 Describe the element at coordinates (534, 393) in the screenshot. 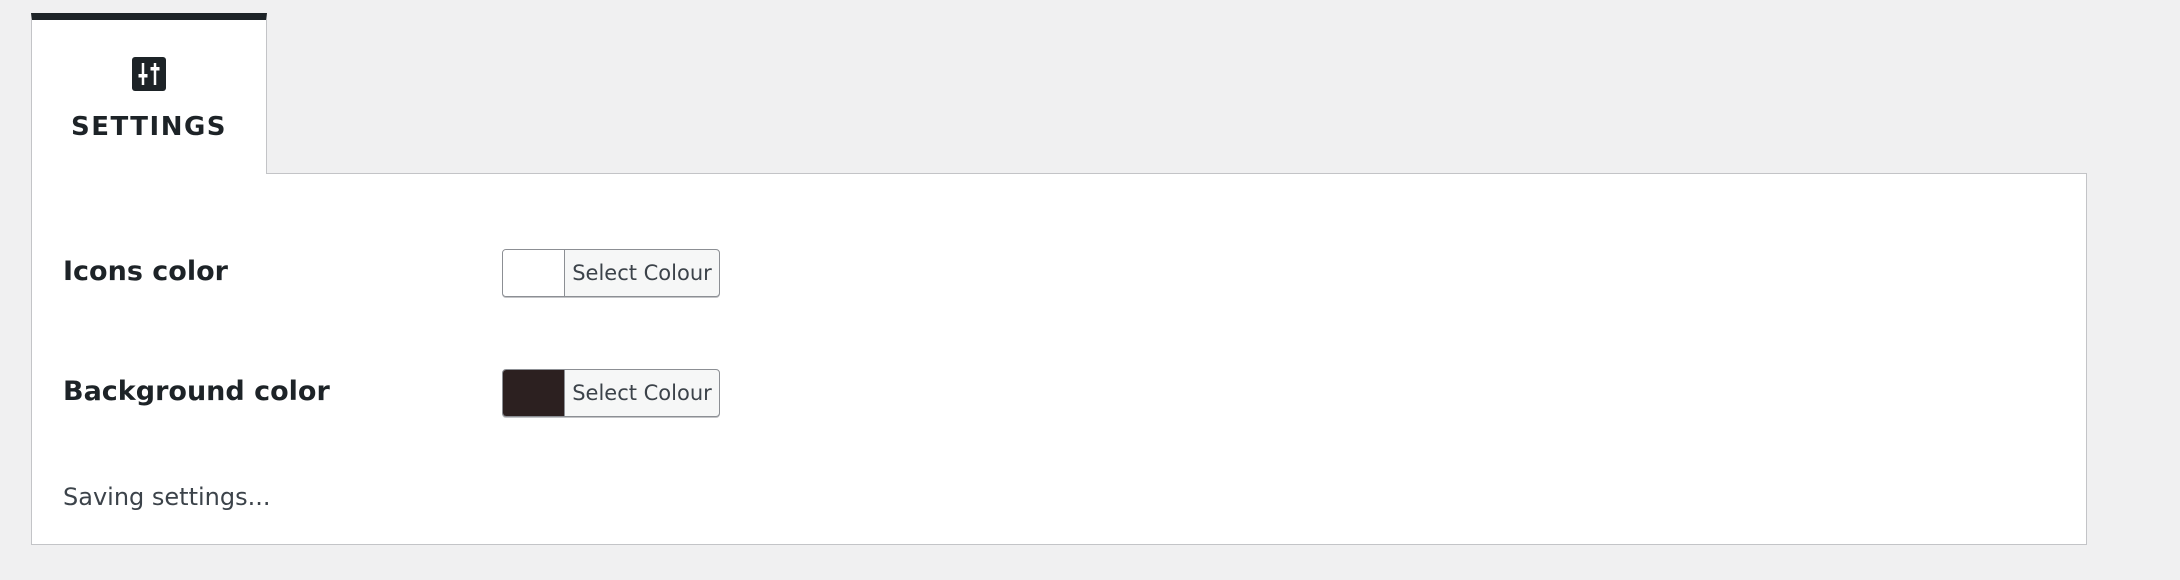

I see `background-color-swatch` at that location.